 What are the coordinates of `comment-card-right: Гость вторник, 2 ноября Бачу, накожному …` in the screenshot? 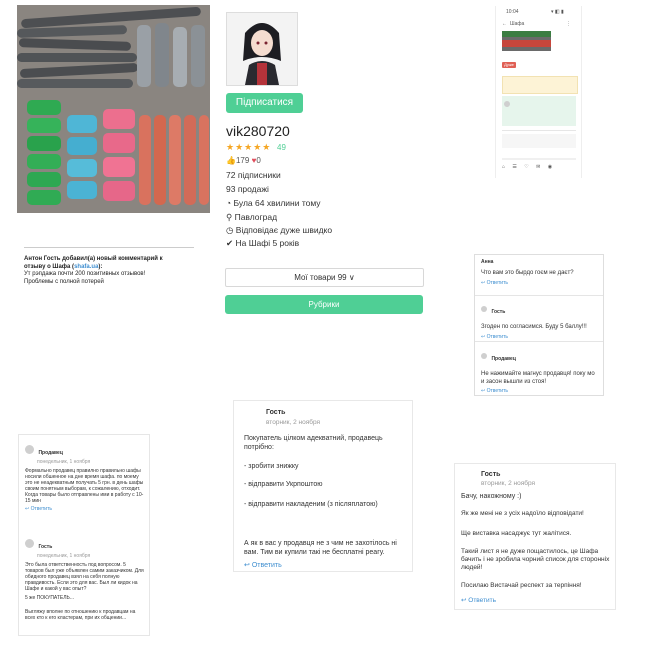 It's located at (535, 536).